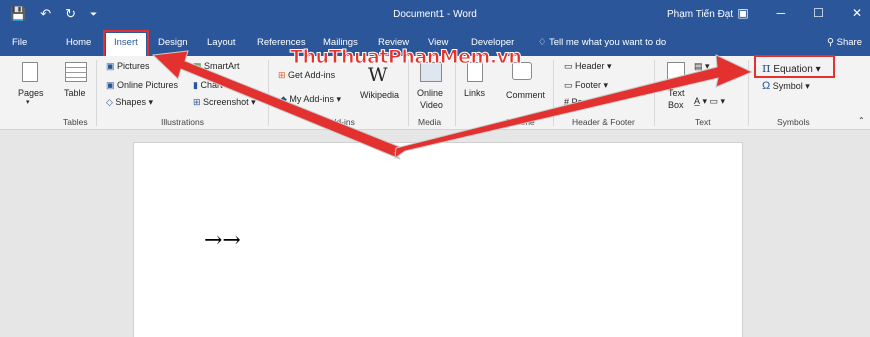 The width and height of the screenshot is (870, 337). What do you see at coordinates (112, 66) in the screenshot?
I see `picture-icon: ▣` at bounding box center [112, 66].